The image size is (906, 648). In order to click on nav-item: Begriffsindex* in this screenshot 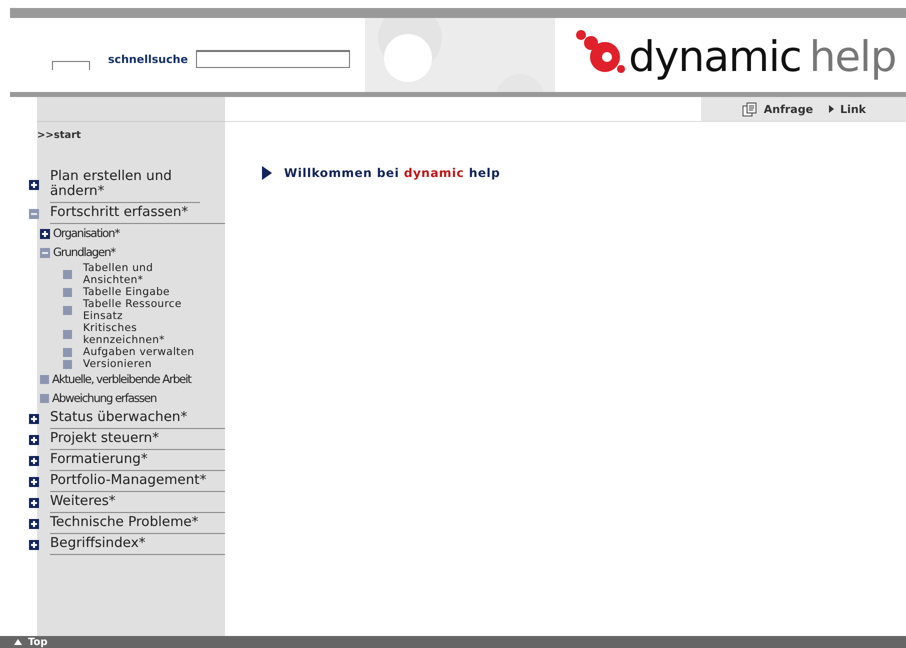, I will do `click(137, 544)`.